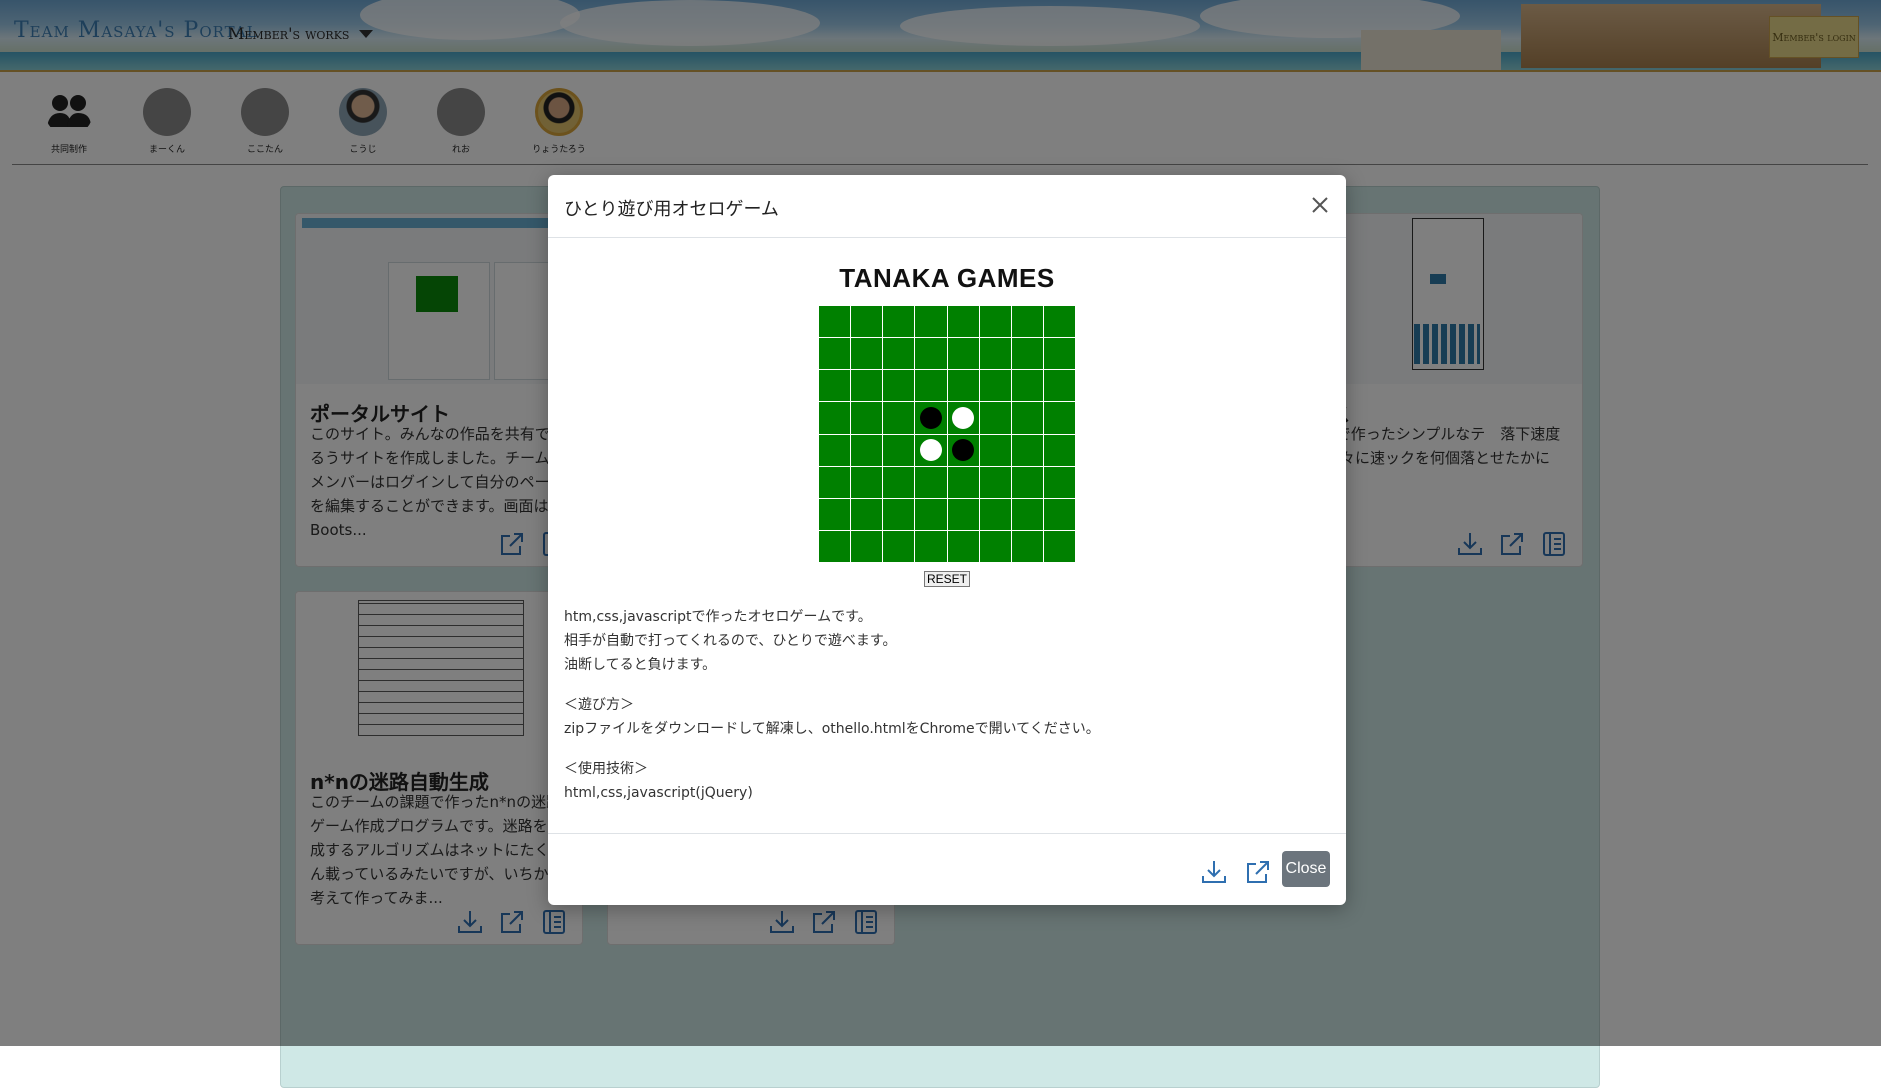 Image resolution: width=1881 pixels, height=1088 pixels. I want to click on reset-button: RESET, so click(947, 579).